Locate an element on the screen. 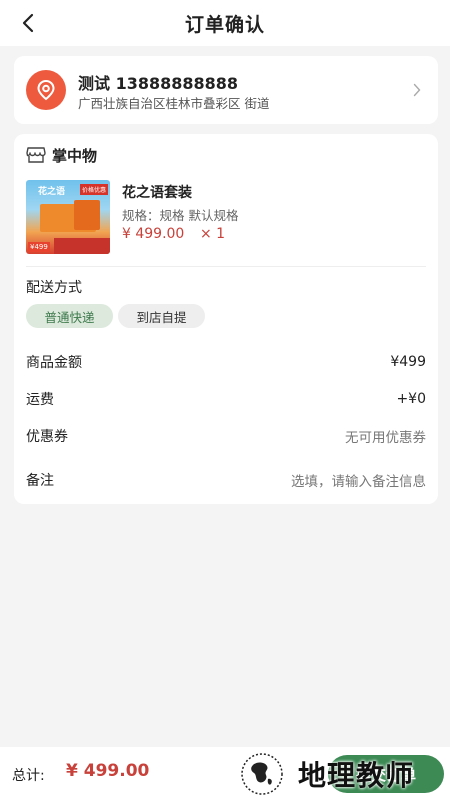 The image size is (450, 800). address-card: 测试 13888888888 广西壮族自治区桂林市叠彩区 街道 is located at coordinates (226, 90).